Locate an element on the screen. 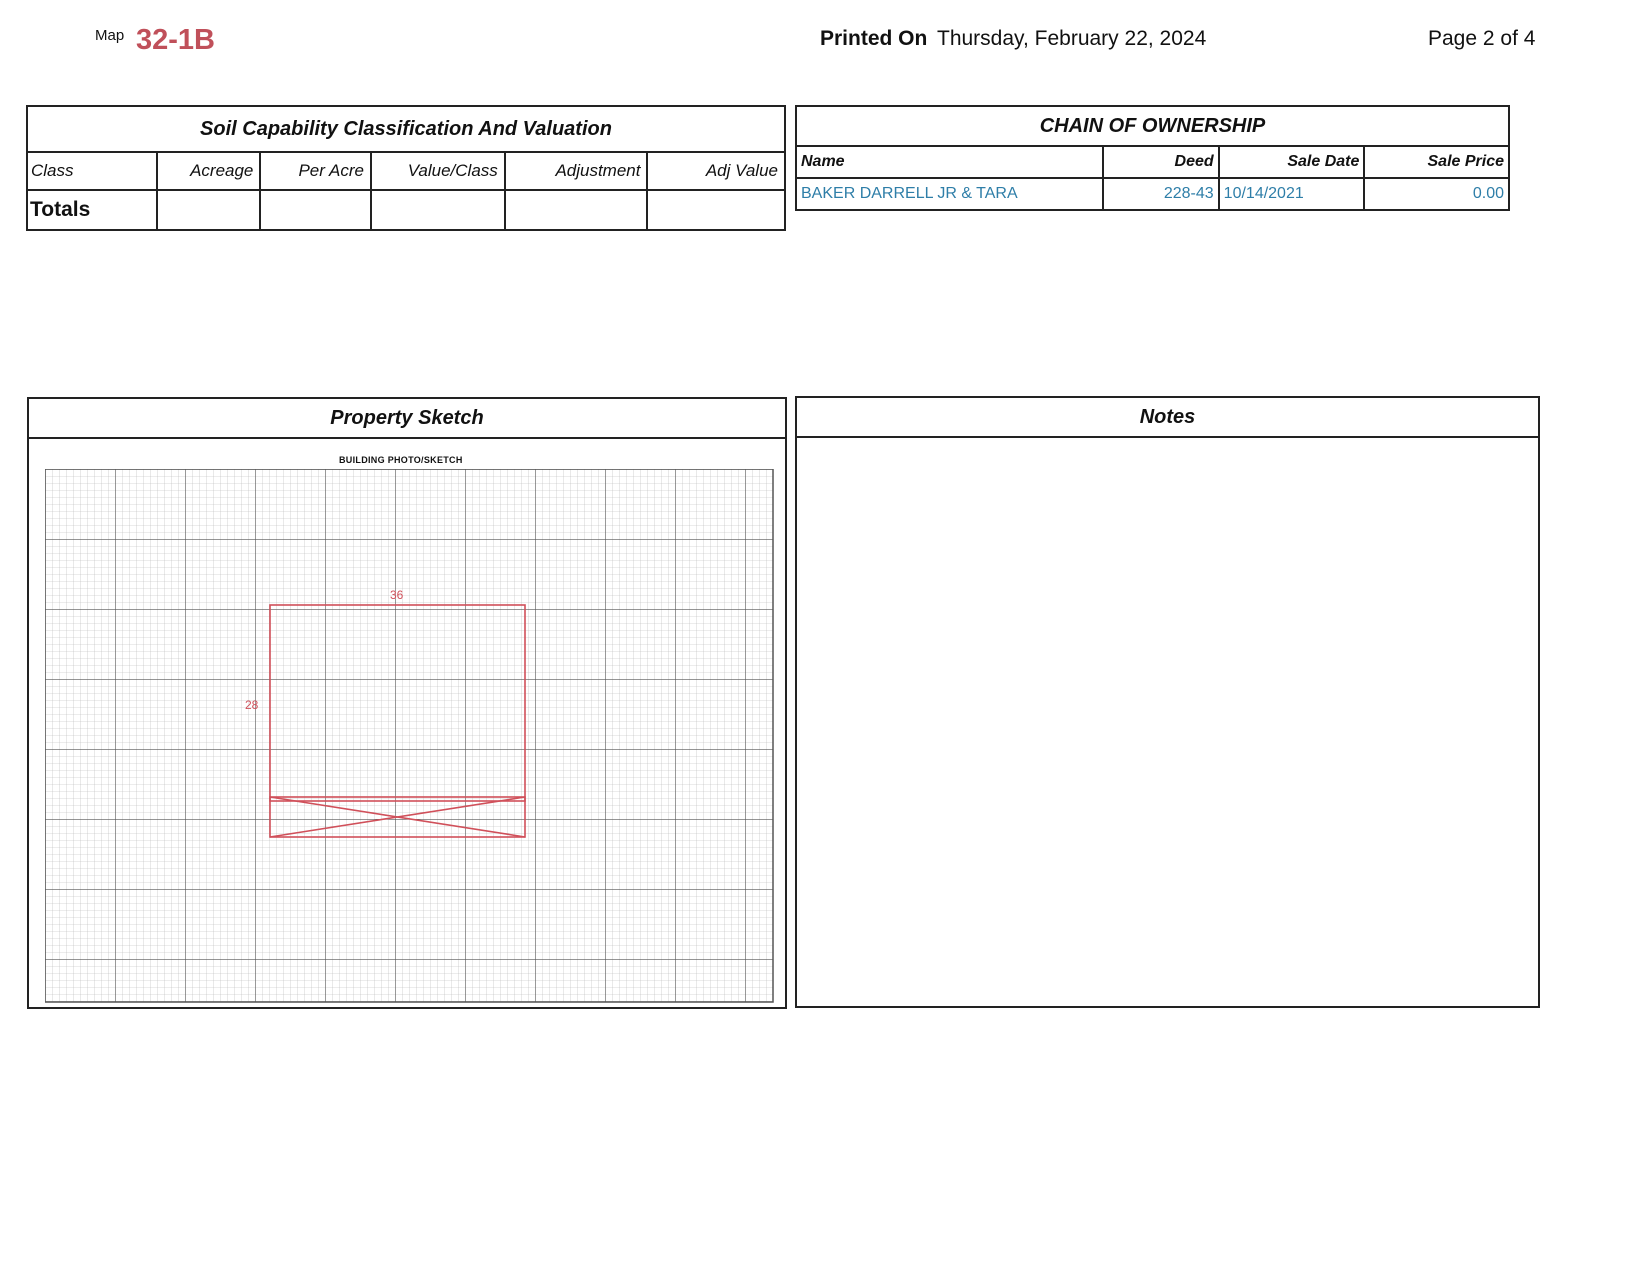 The width and height of the screenshot is (1650, 1275). sketch-title: Property Sketch is located at coordinates (407, 419).